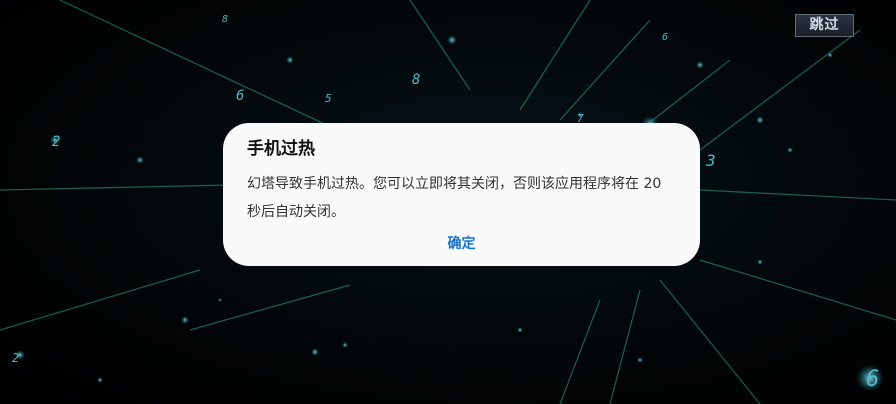 This screenshot has width=896, height=404. I want to click on confirm-button: 确定, so click(461, 244).